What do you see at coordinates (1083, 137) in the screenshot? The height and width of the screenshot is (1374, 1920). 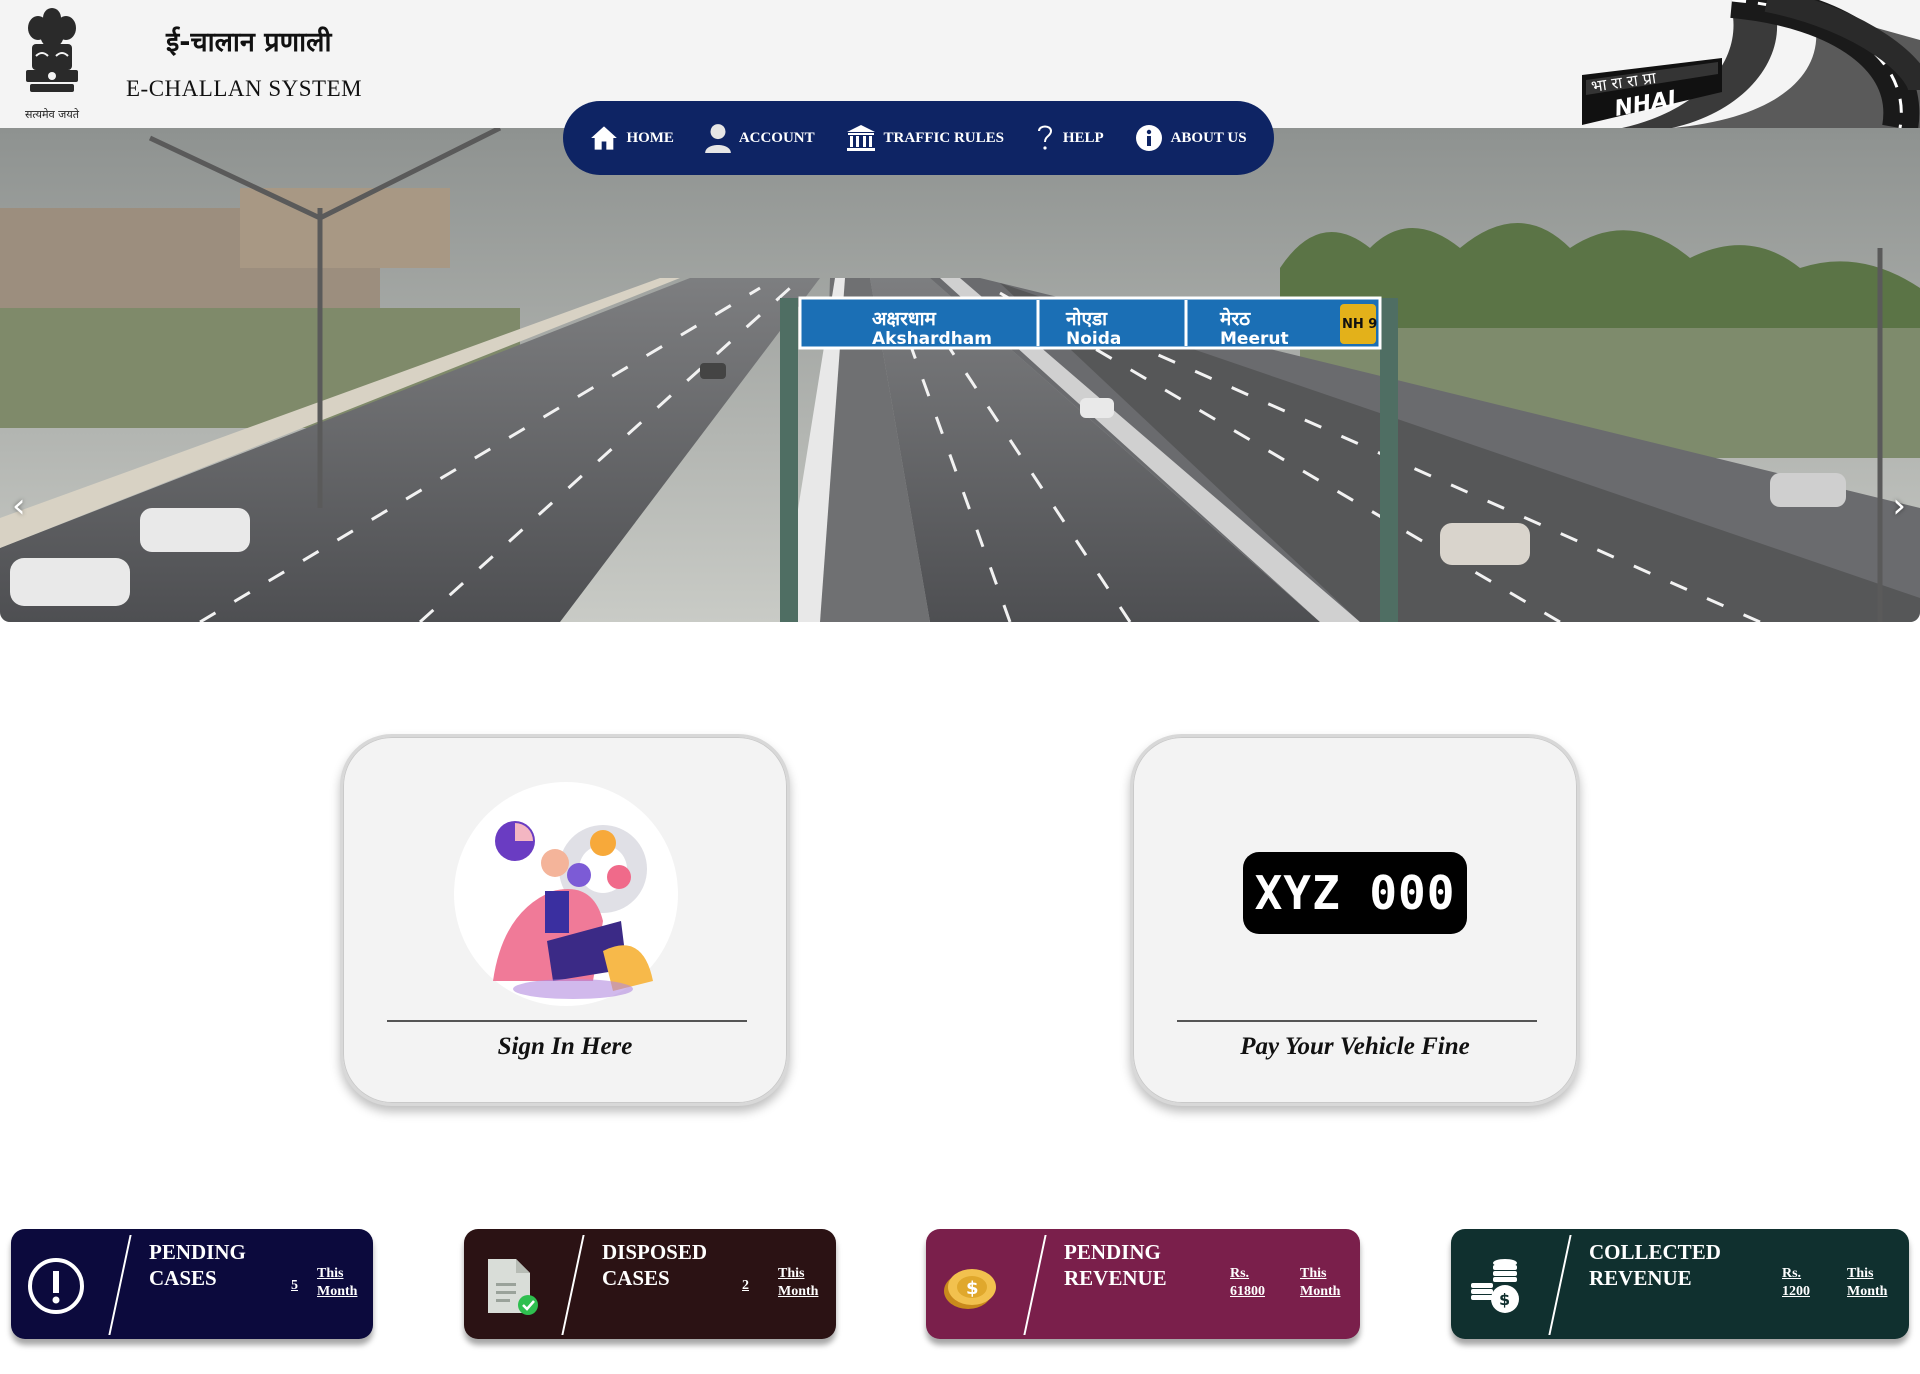 I see `nav-help-label: HELP` at bounding box center [1083, 137].